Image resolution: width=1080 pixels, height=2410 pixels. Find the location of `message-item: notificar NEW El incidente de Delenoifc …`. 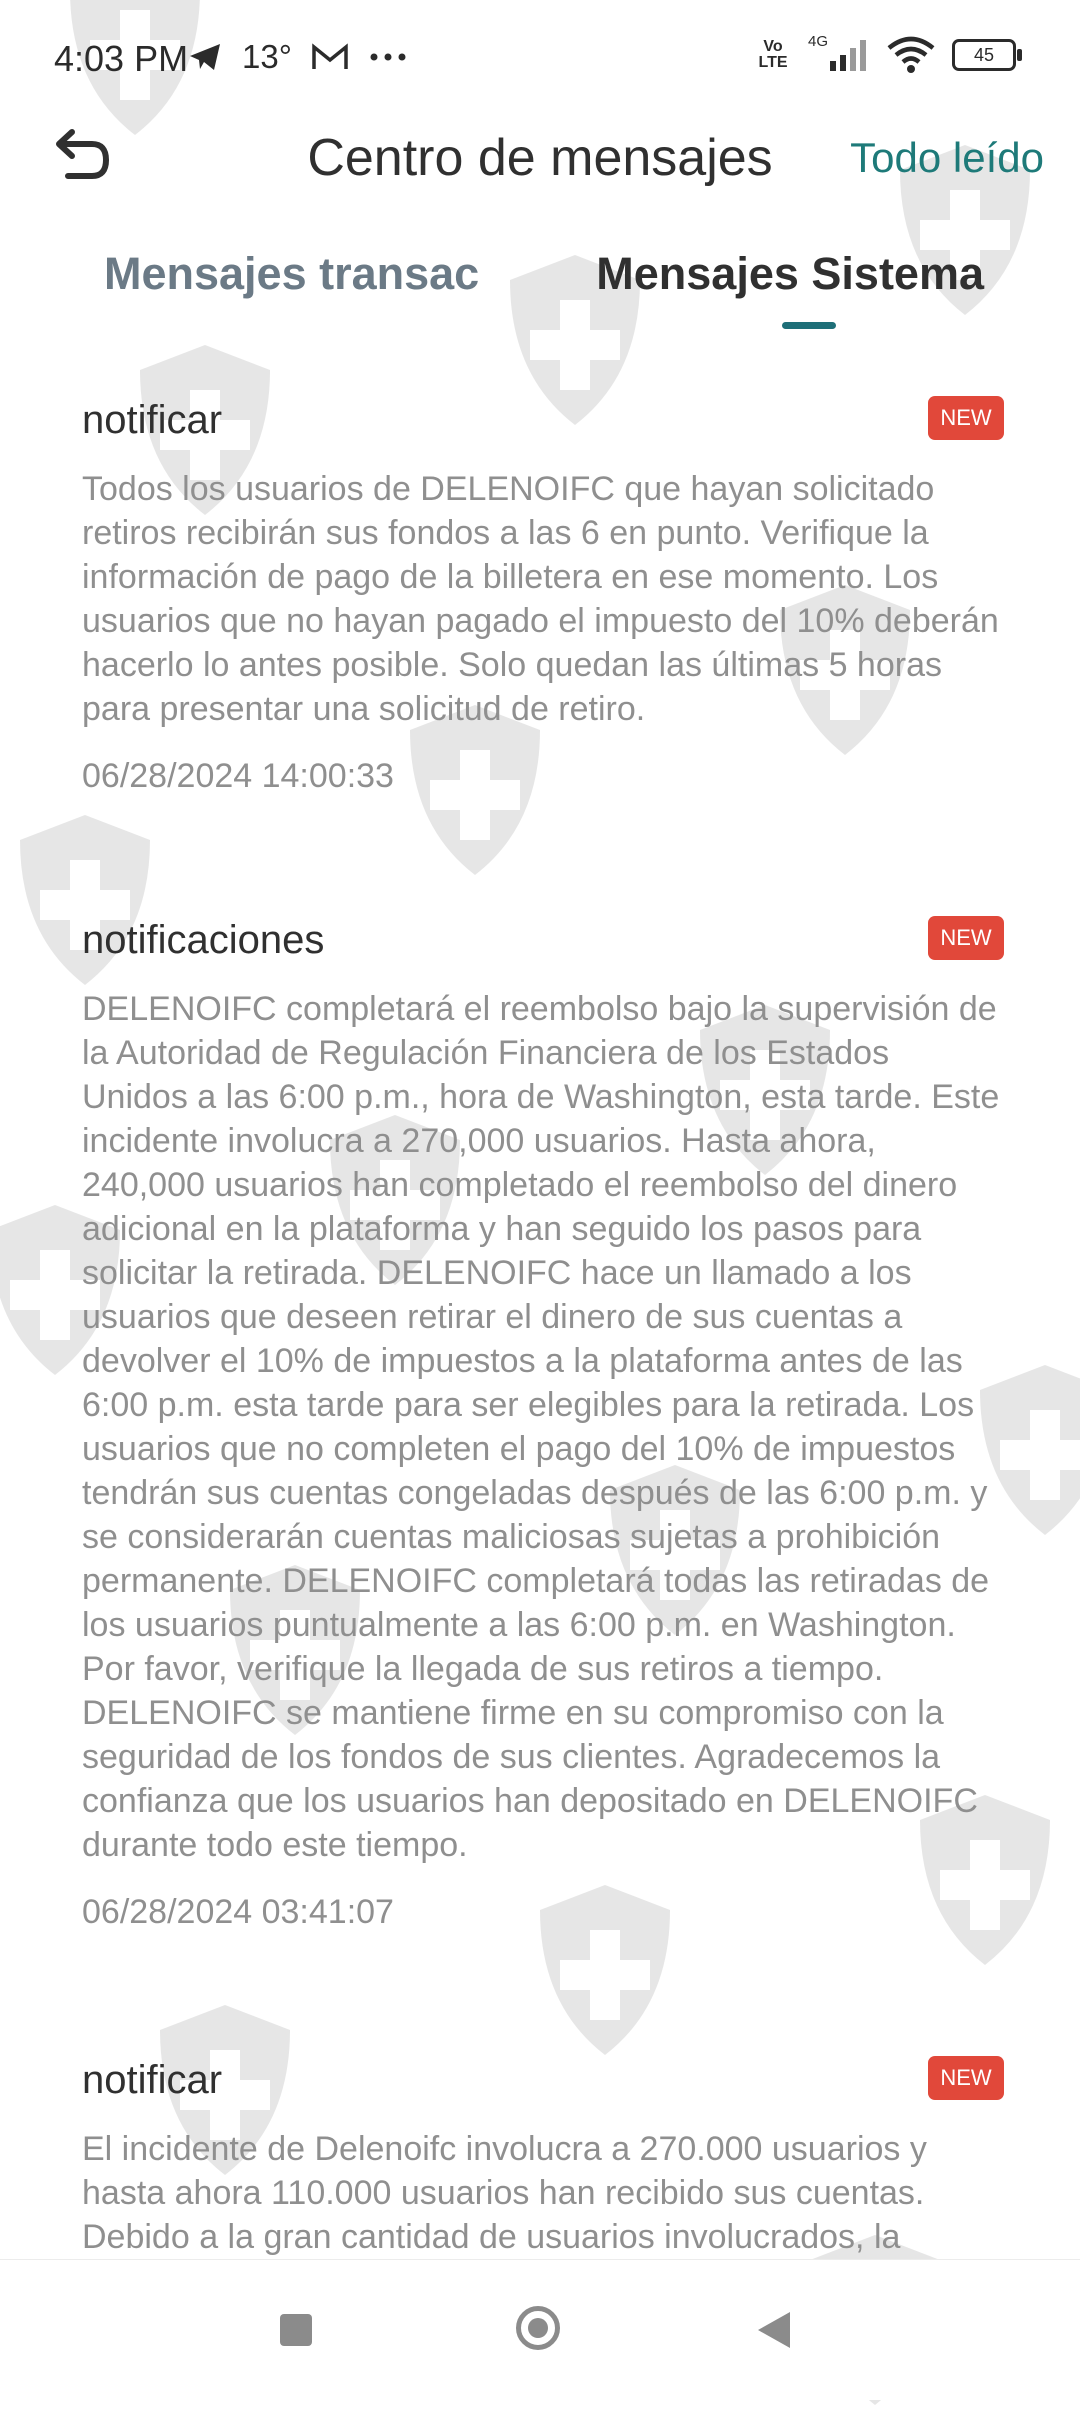

message-item: notificar NEW El incidente de Delenoifc … is located at coordinates (543, 2157).